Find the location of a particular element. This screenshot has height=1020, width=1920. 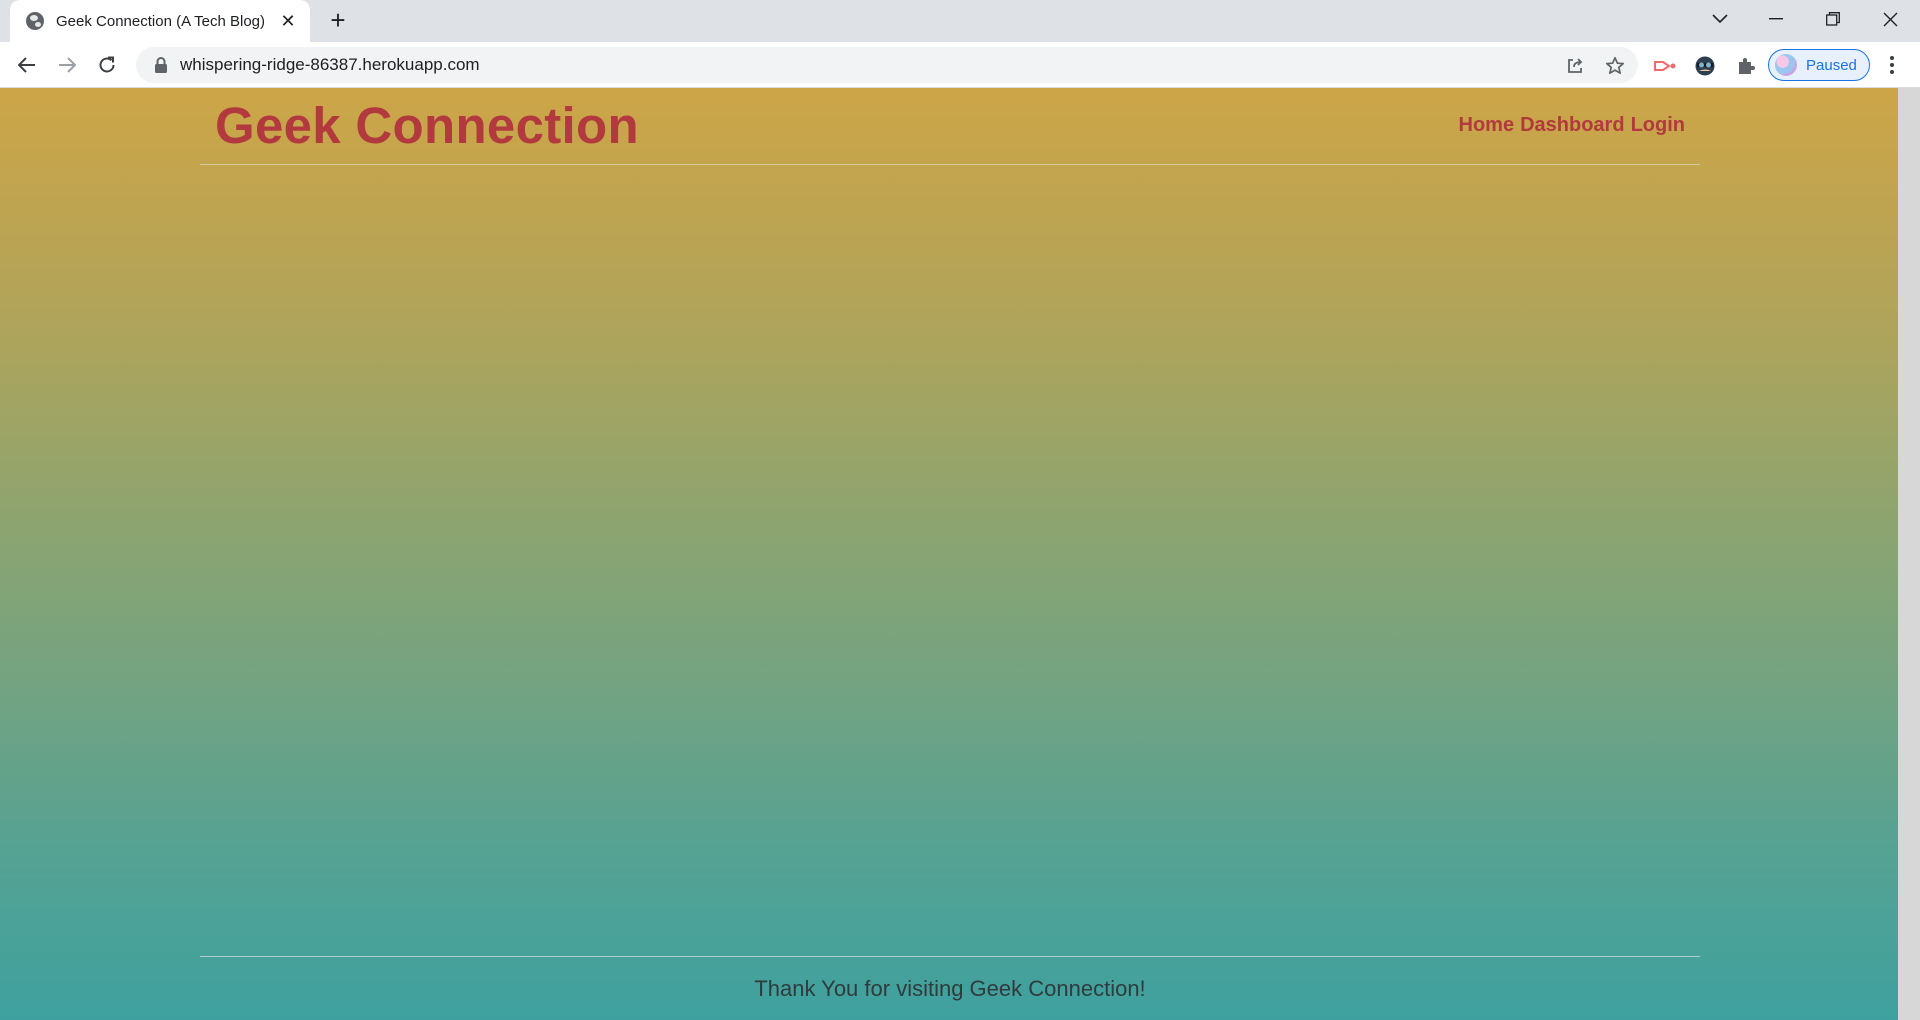

footer-text: Thank You for visiting Geek Connection! is located at coordinates (950, 988).